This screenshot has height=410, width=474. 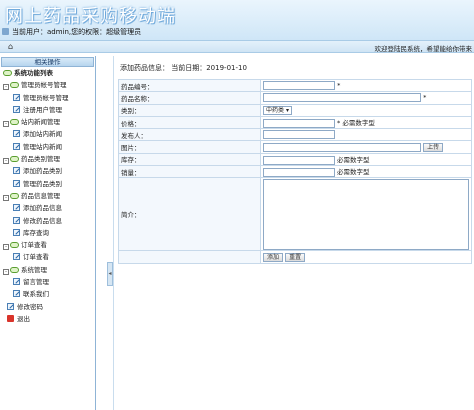 What do you see at coordinates (48, 282) in the screenshot?
I see `tree-item-messages: 留言管理` at bounding box center [48, 282].